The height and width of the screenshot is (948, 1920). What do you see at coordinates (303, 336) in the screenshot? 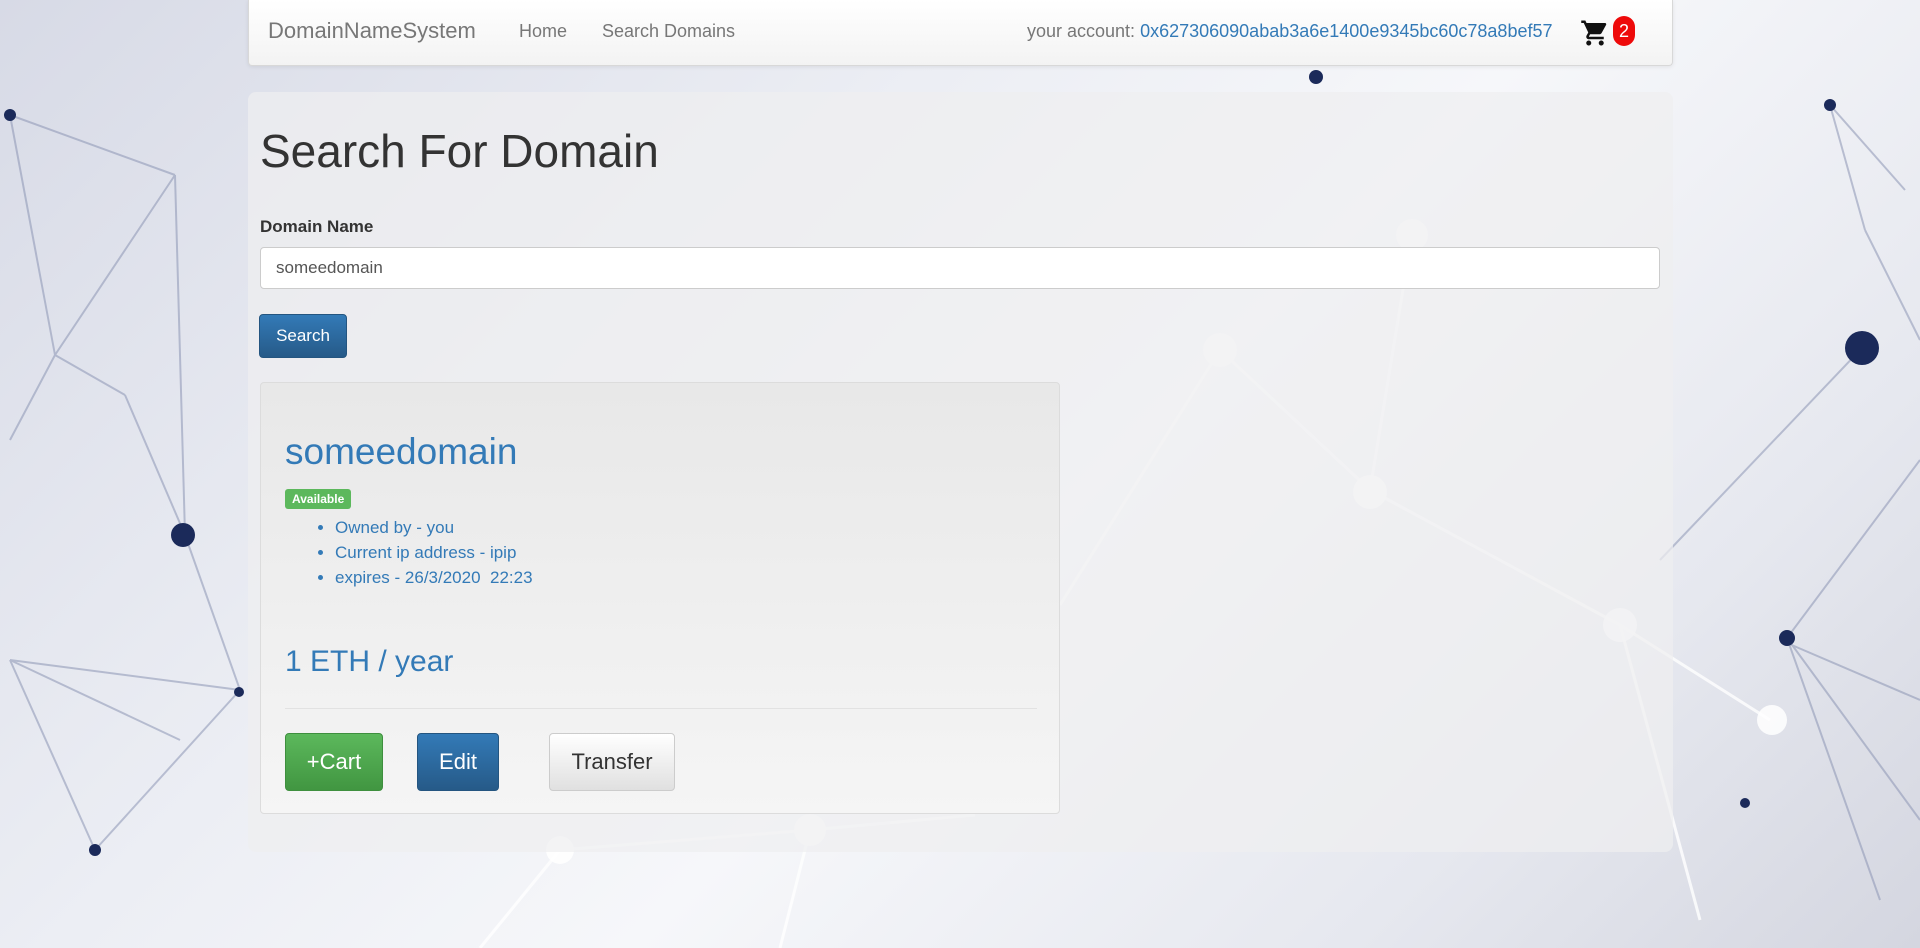
I see `search-button: Search` at bounding box center [303, 336].